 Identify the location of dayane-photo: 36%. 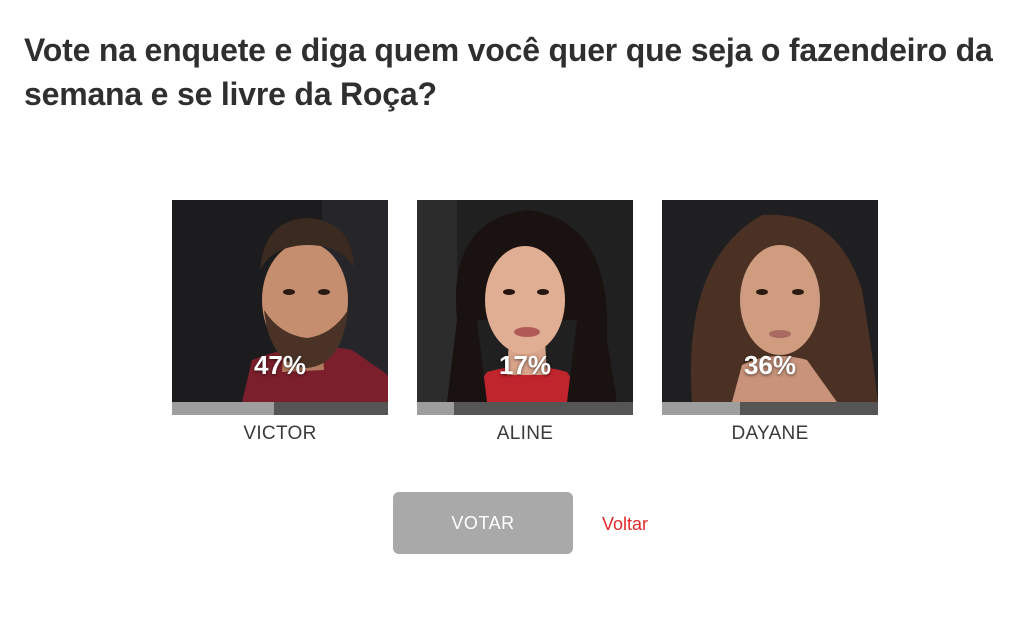
(770, 301).